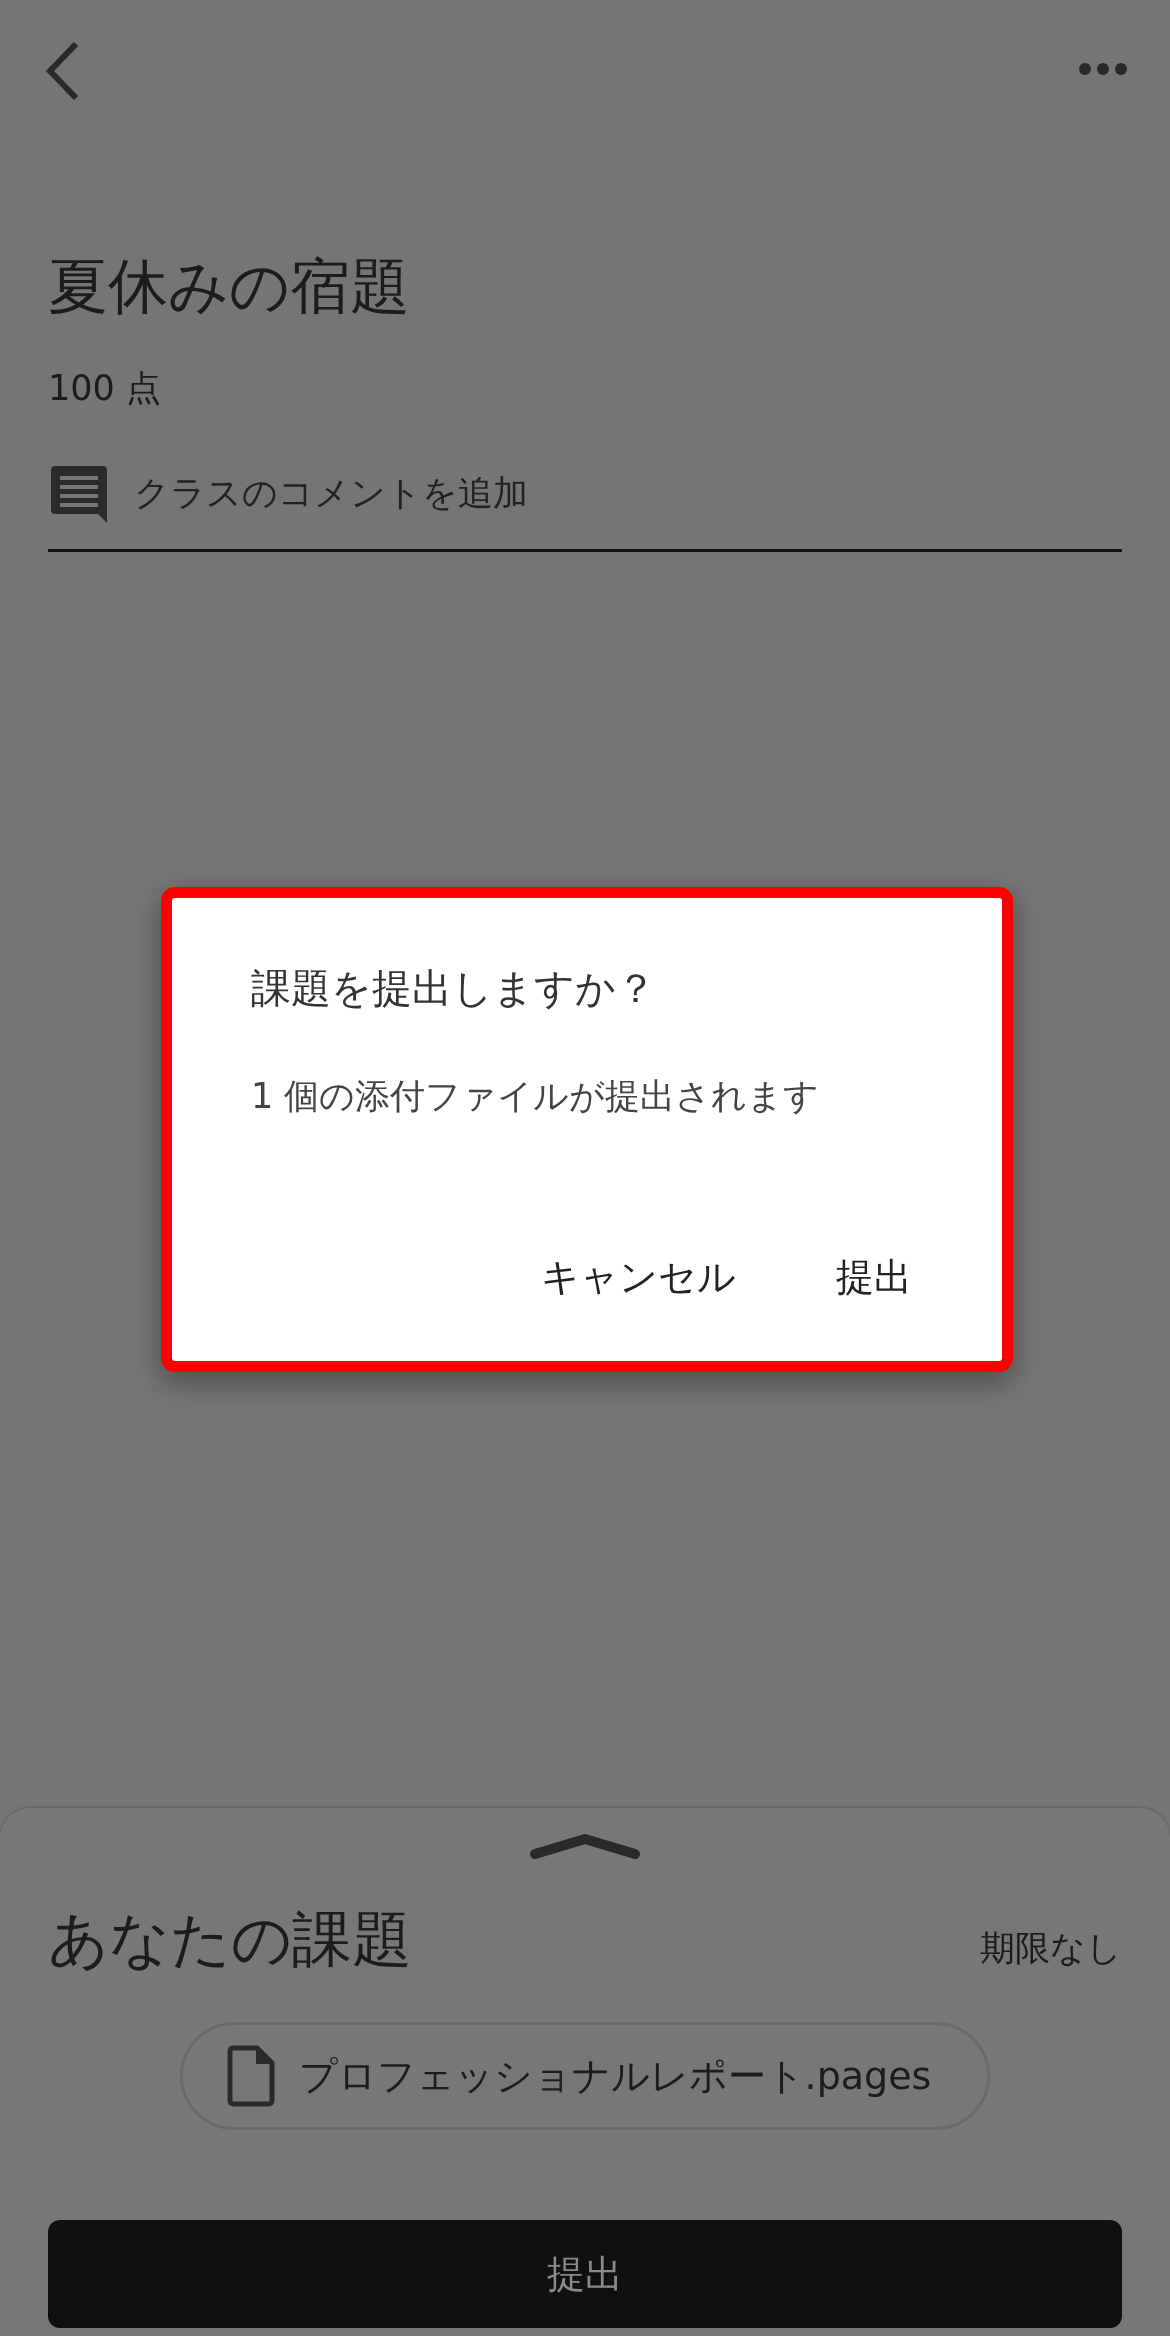 The image size is (1170, 2336). I want to click on assignment-title: 夏休みの宿題, so click(229, 286).